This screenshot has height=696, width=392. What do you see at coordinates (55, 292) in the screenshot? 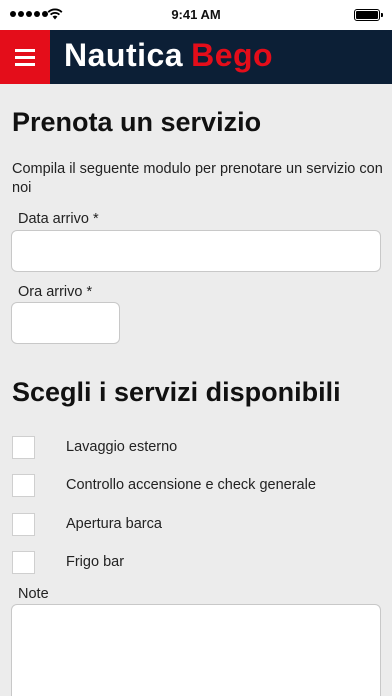
I see `arrival-time-label: Ora arrivo *` at bounding box center [55, 292].